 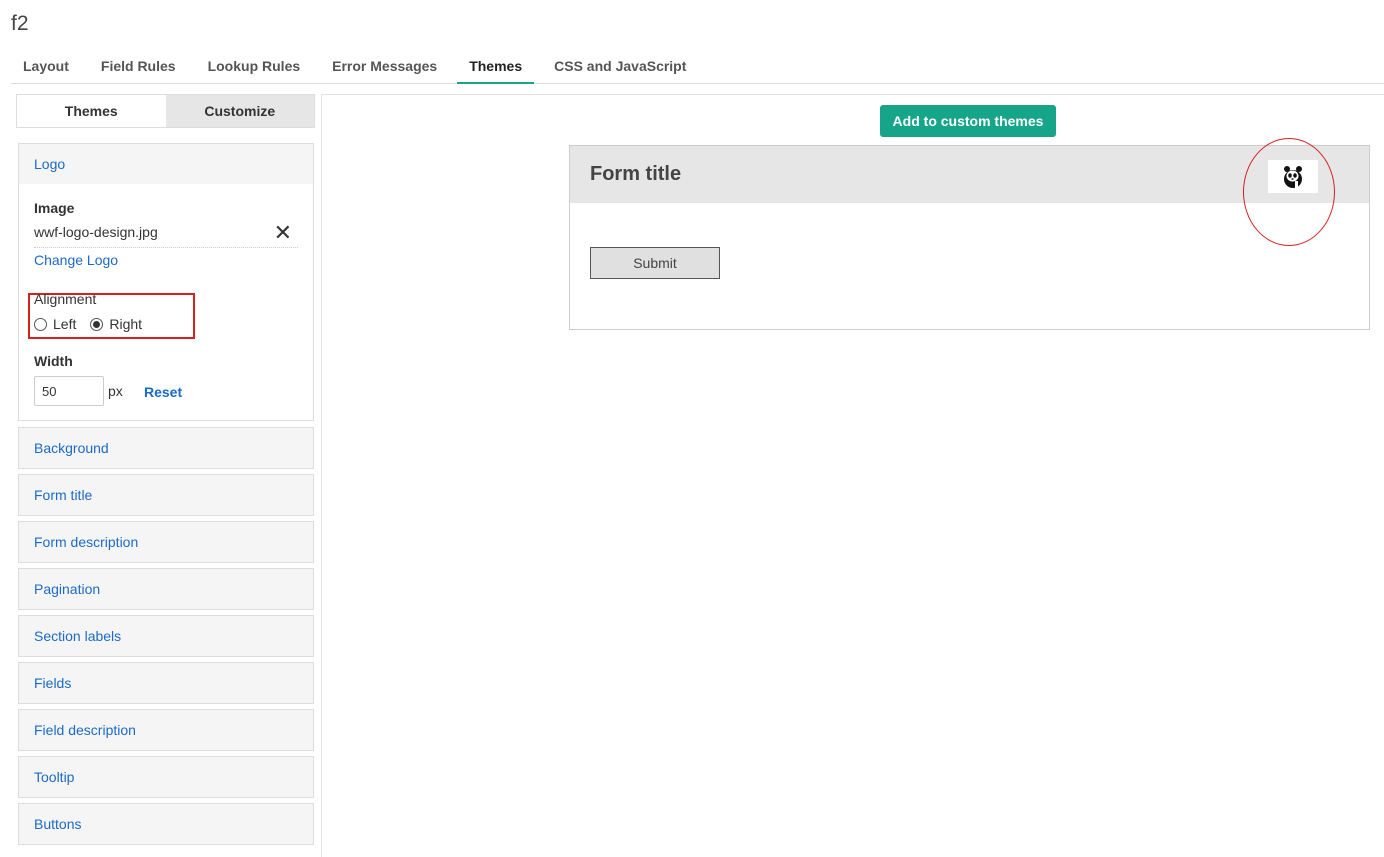 I want to click on panda-logo-icon, so click(x=1293, y=176).